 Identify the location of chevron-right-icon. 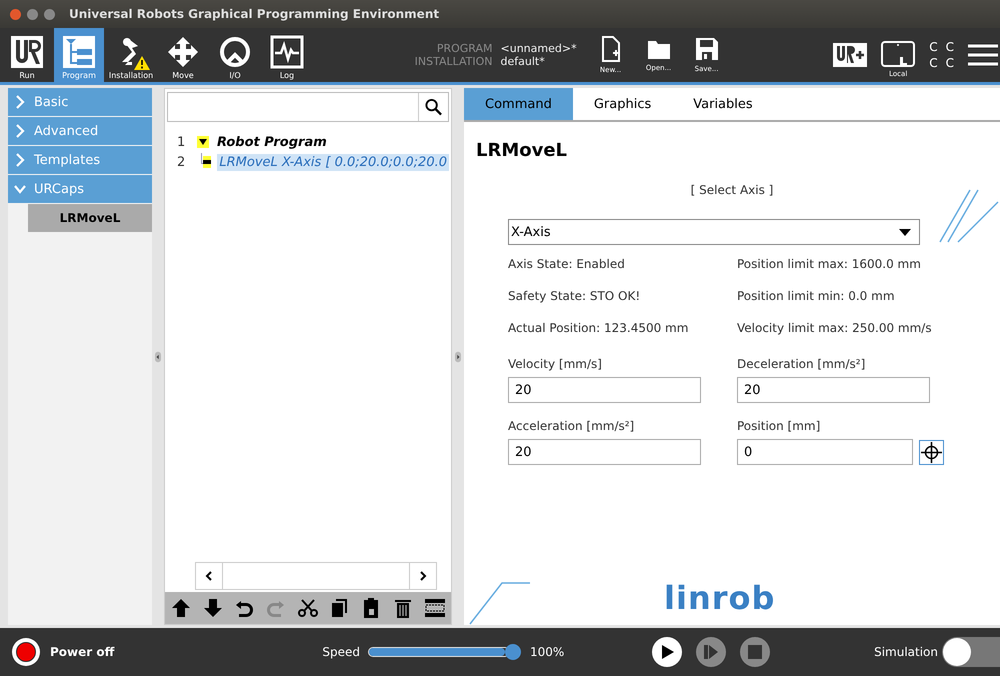
(423, 576).